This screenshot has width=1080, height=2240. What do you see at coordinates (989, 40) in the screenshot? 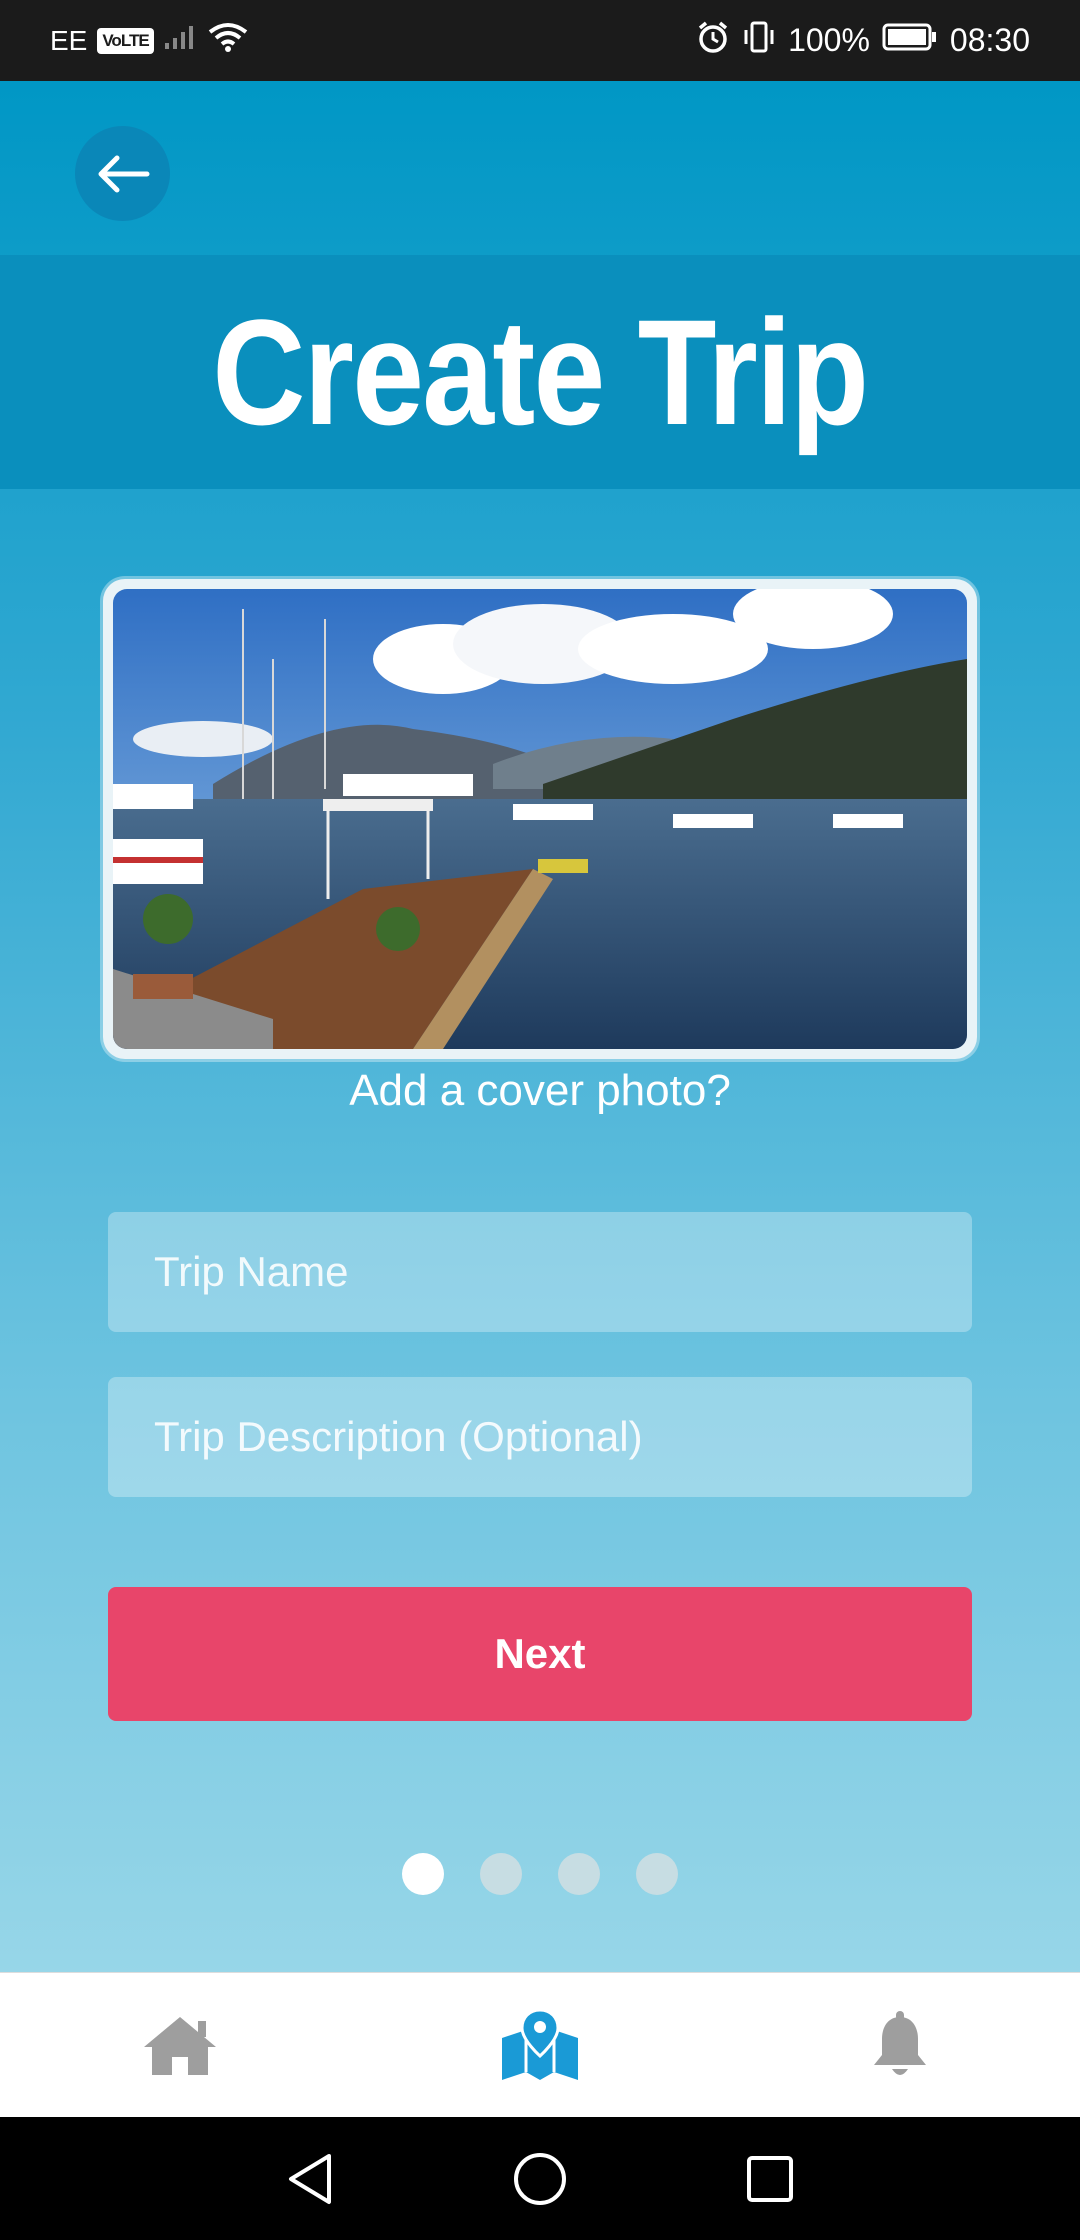
I see `clock: 08:30` at bounding box center [989, 40].